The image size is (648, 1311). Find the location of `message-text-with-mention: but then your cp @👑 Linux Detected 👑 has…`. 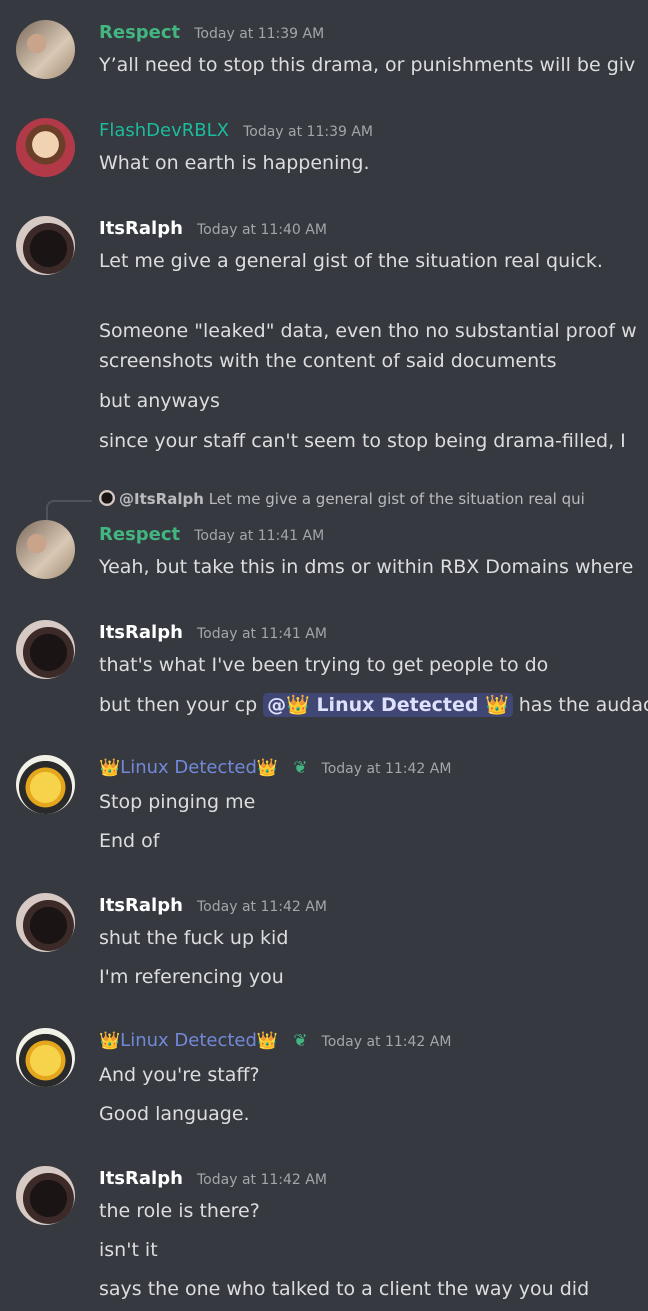

message-text-with-mention: but then your cp @👑 Linux Detected 👑 has… is located at coordinates (373, 705).